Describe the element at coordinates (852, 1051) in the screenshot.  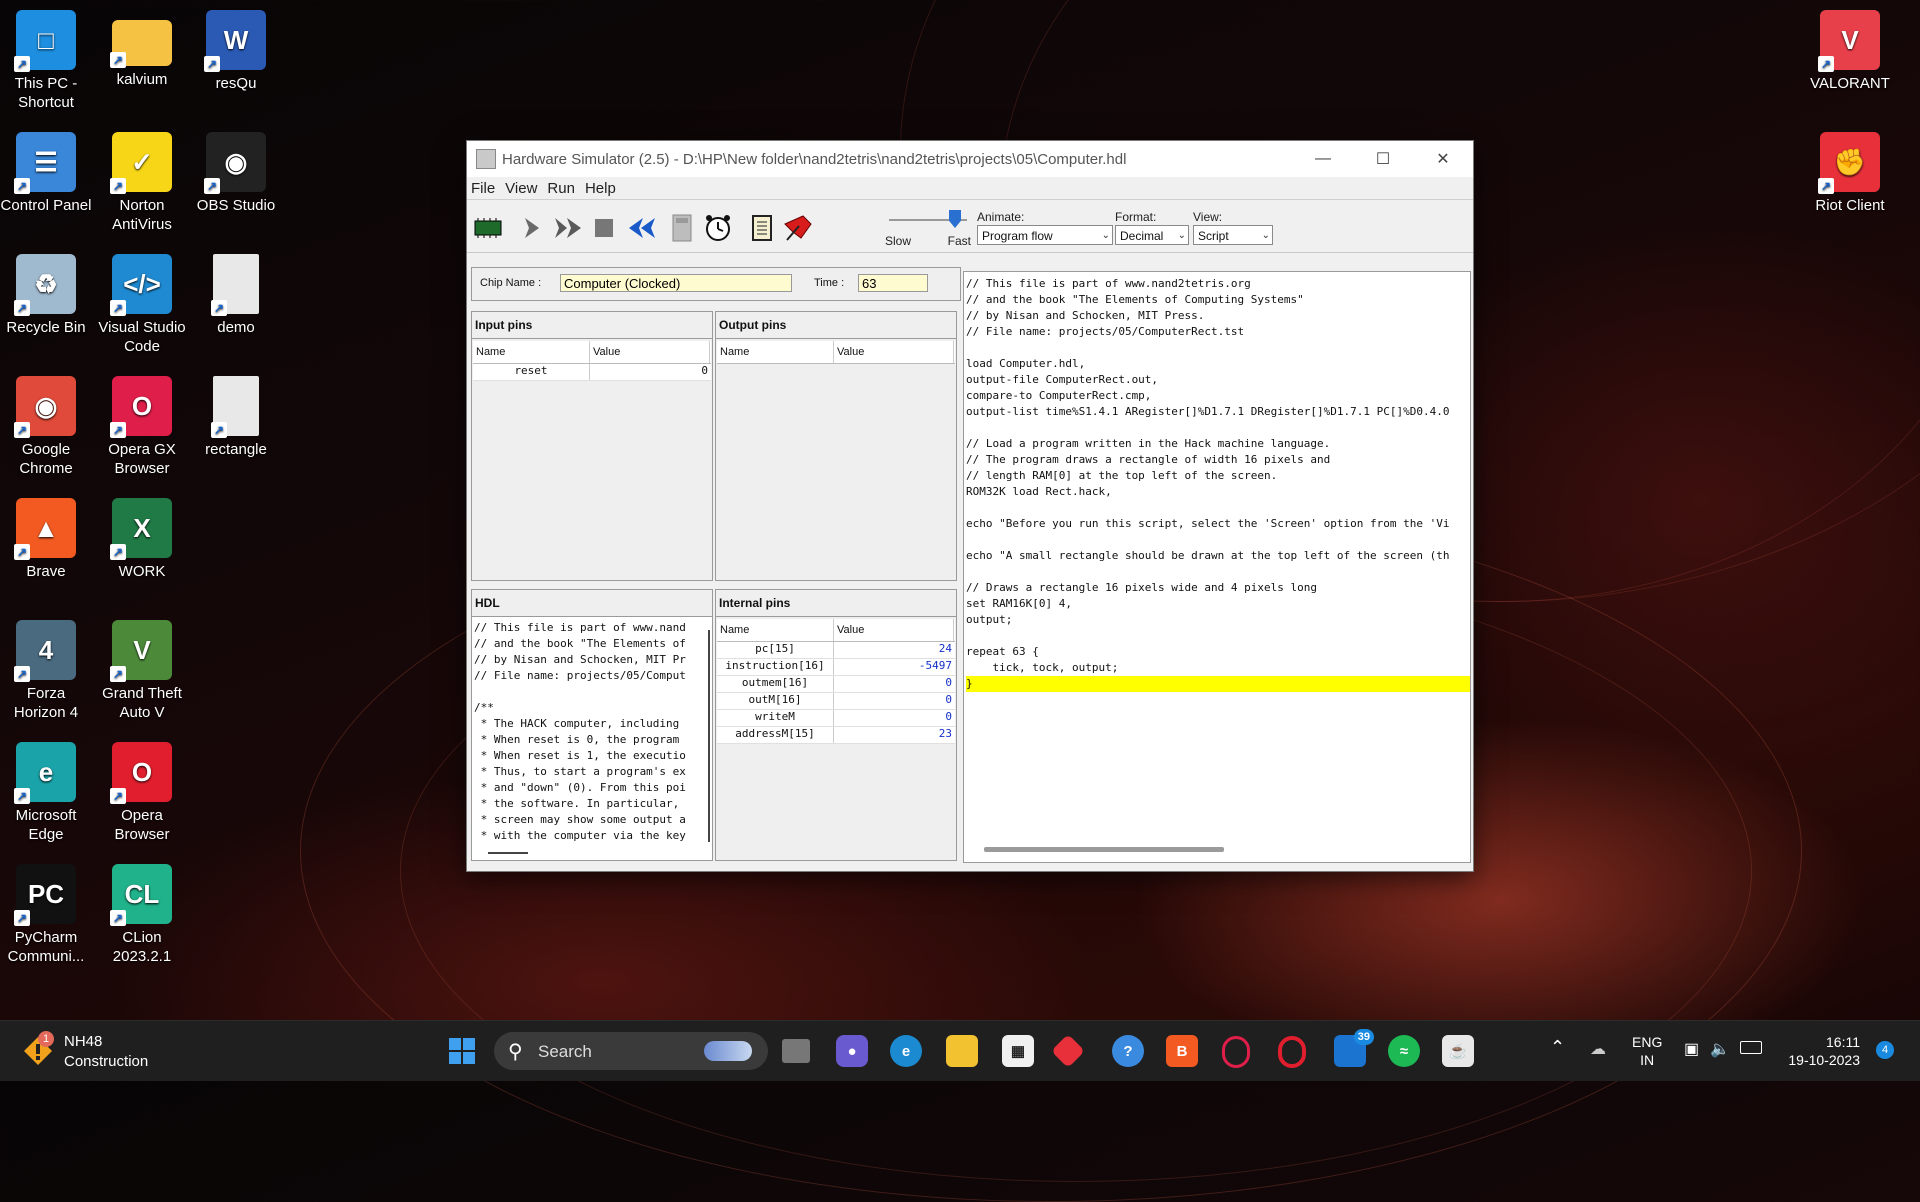
I see `chat-icon: ●` at that location.